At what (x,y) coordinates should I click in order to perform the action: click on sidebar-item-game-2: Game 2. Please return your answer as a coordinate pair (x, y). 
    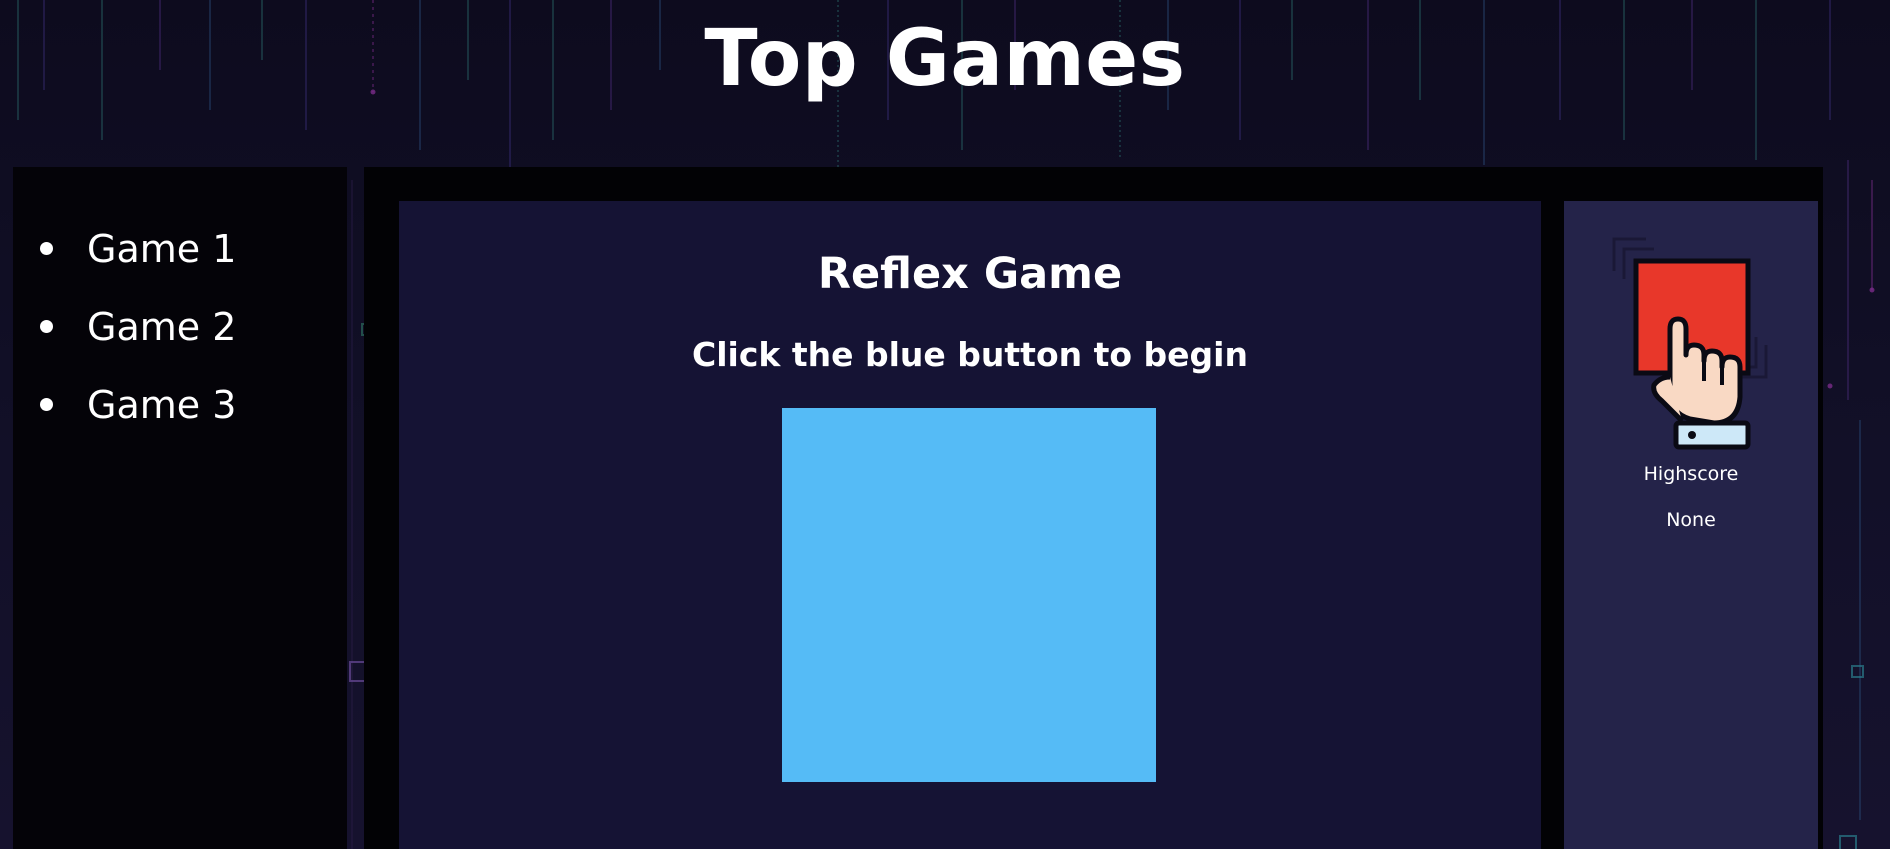
    Looking at the image, I should click on (180, 327).